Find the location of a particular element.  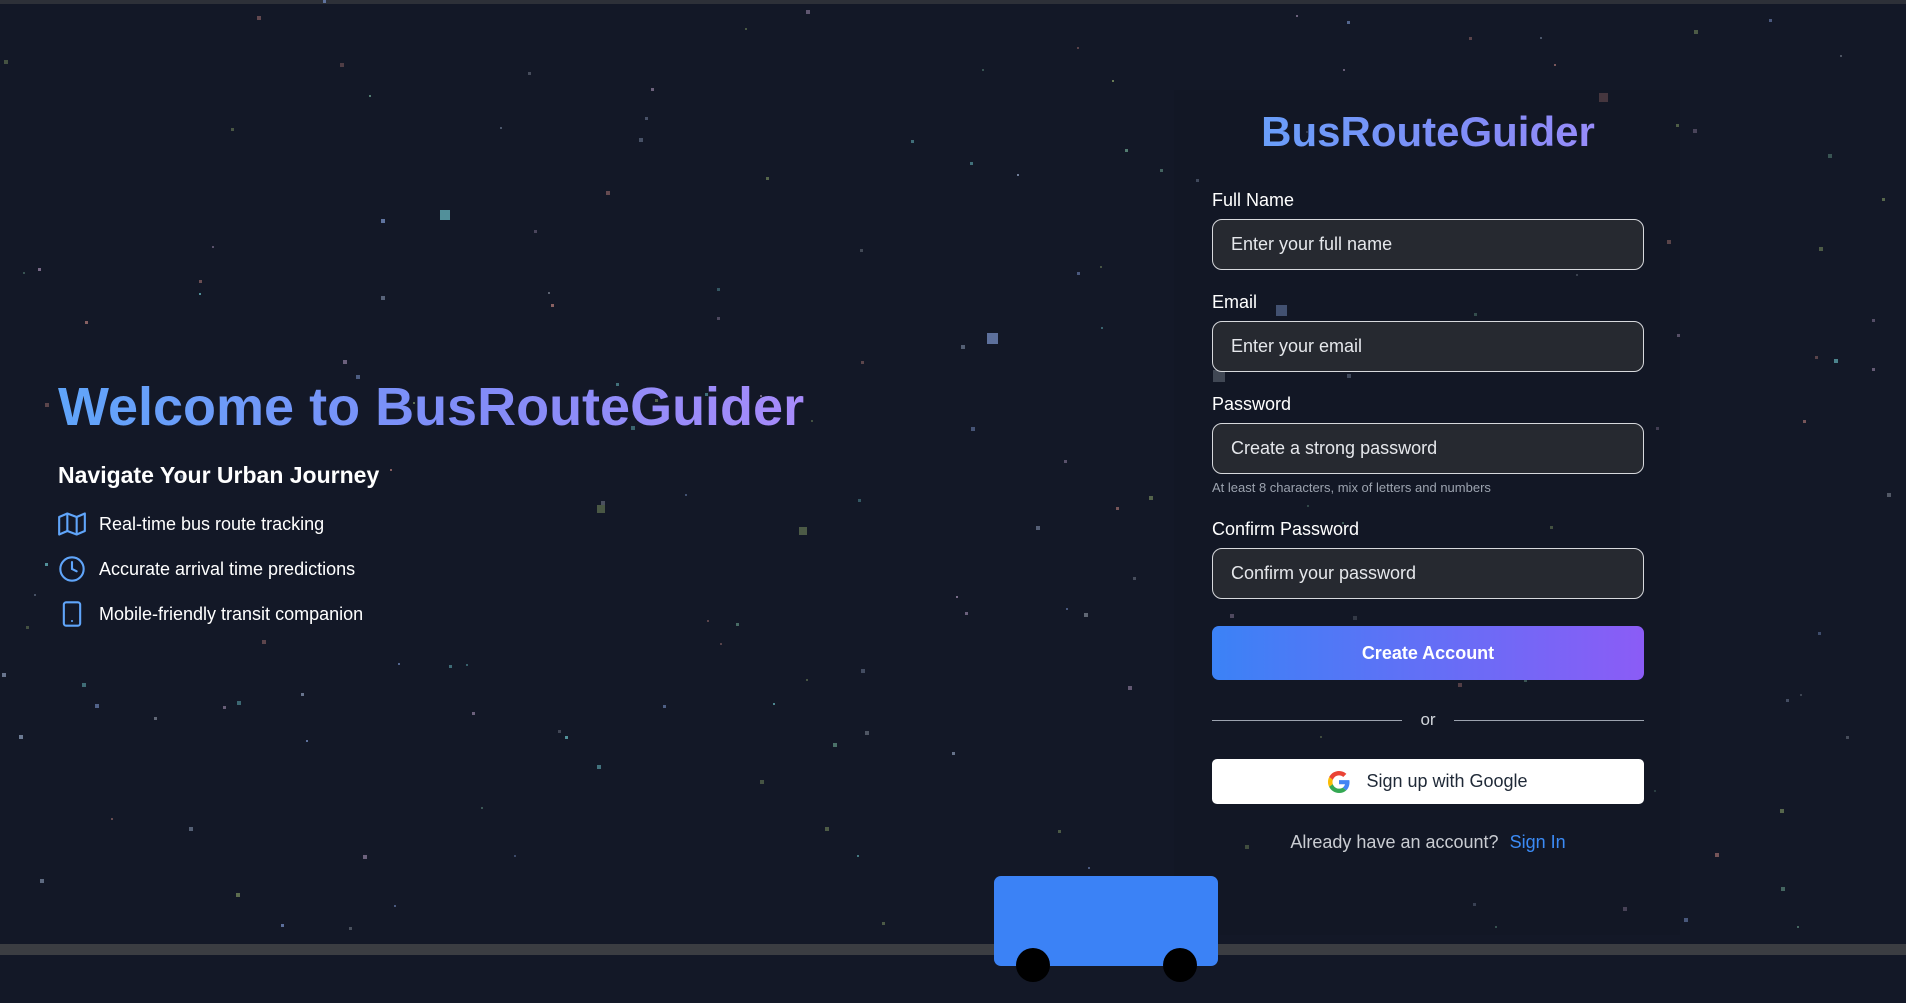

feature-text: Real-time bus route tracking is located at coordinates (212, 523).